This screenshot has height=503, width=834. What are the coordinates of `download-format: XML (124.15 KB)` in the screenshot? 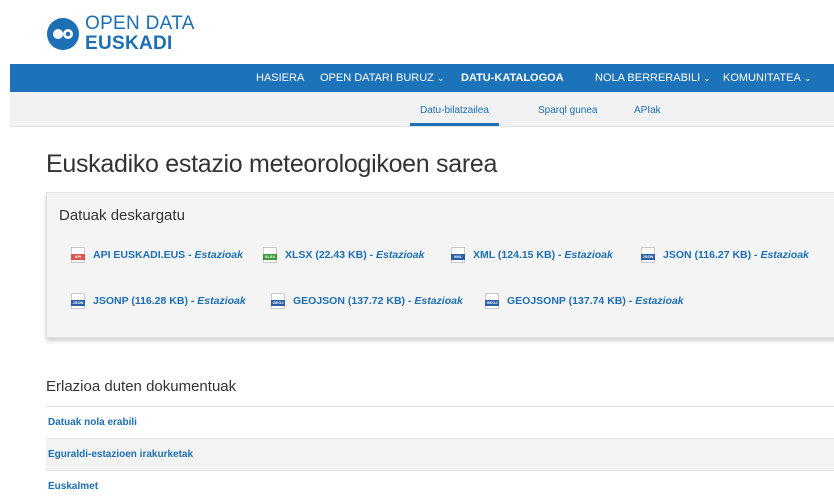 It's located at (514, 255).